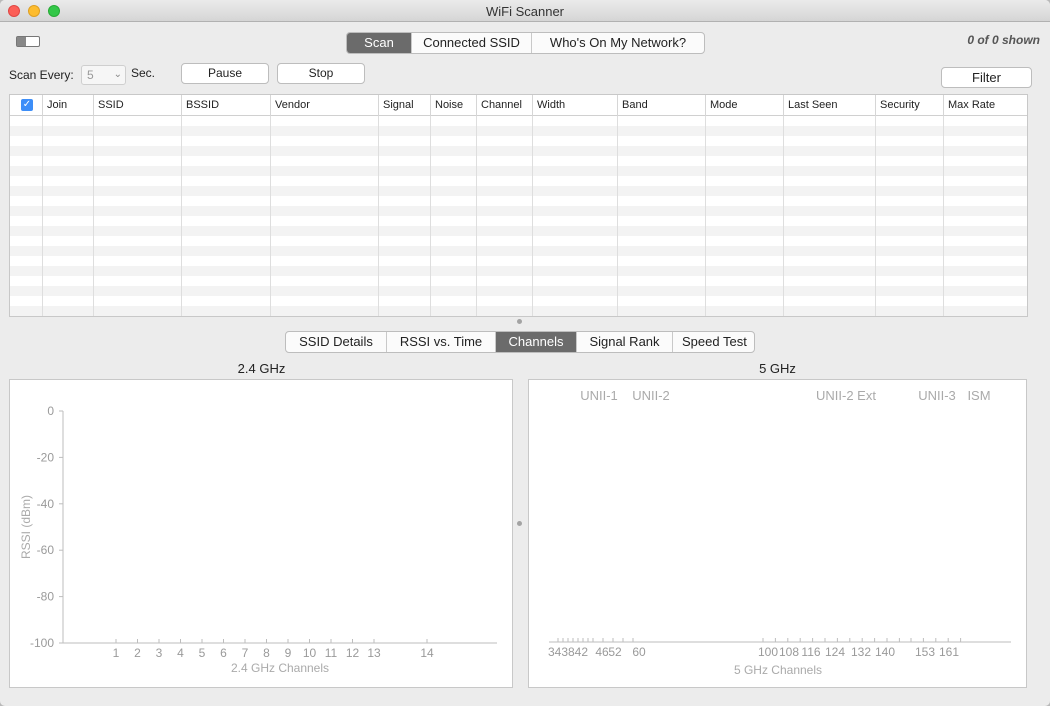 This screenshot has width=1050, height=706. I want to click on tab-rssi-vs-time: RSSI vs. Time, so click(441, 342).